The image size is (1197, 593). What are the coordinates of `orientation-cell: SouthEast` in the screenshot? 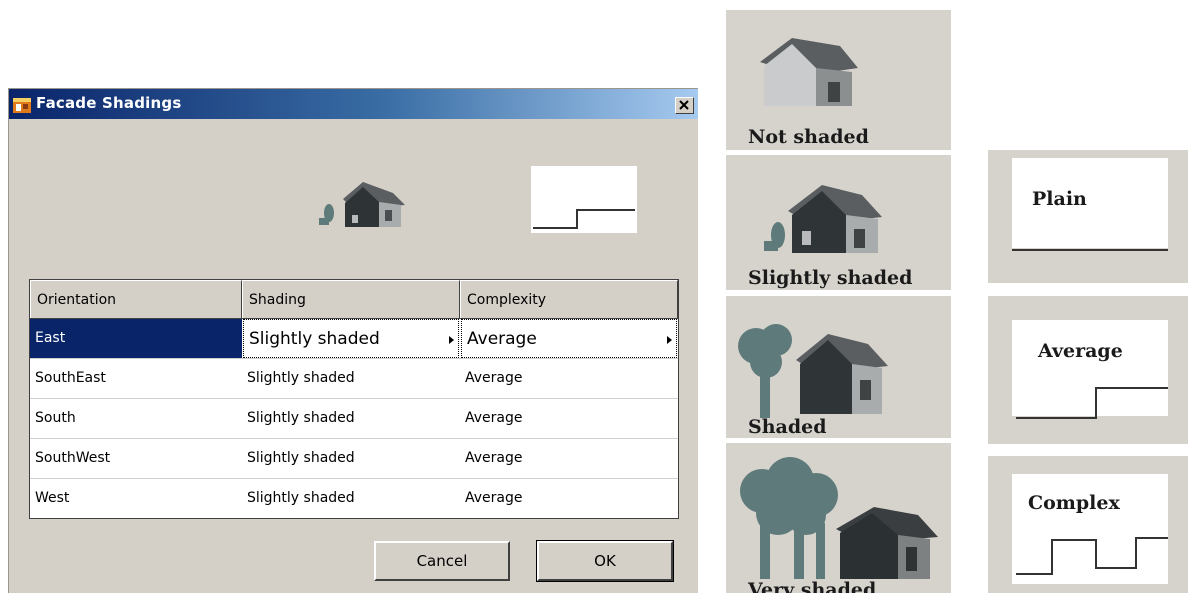 It's located at (136, 378).